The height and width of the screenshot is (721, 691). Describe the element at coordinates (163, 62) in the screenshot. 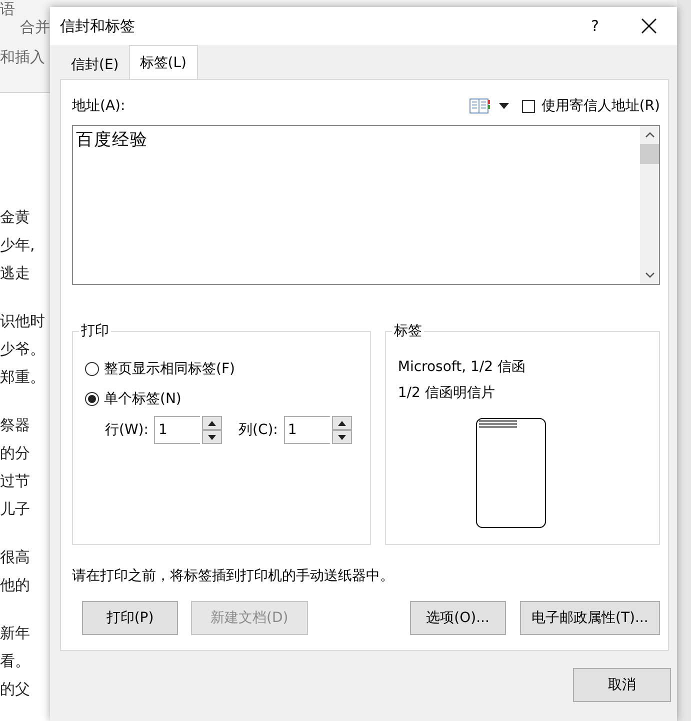

I see `tab: 标签(L)` at that location.